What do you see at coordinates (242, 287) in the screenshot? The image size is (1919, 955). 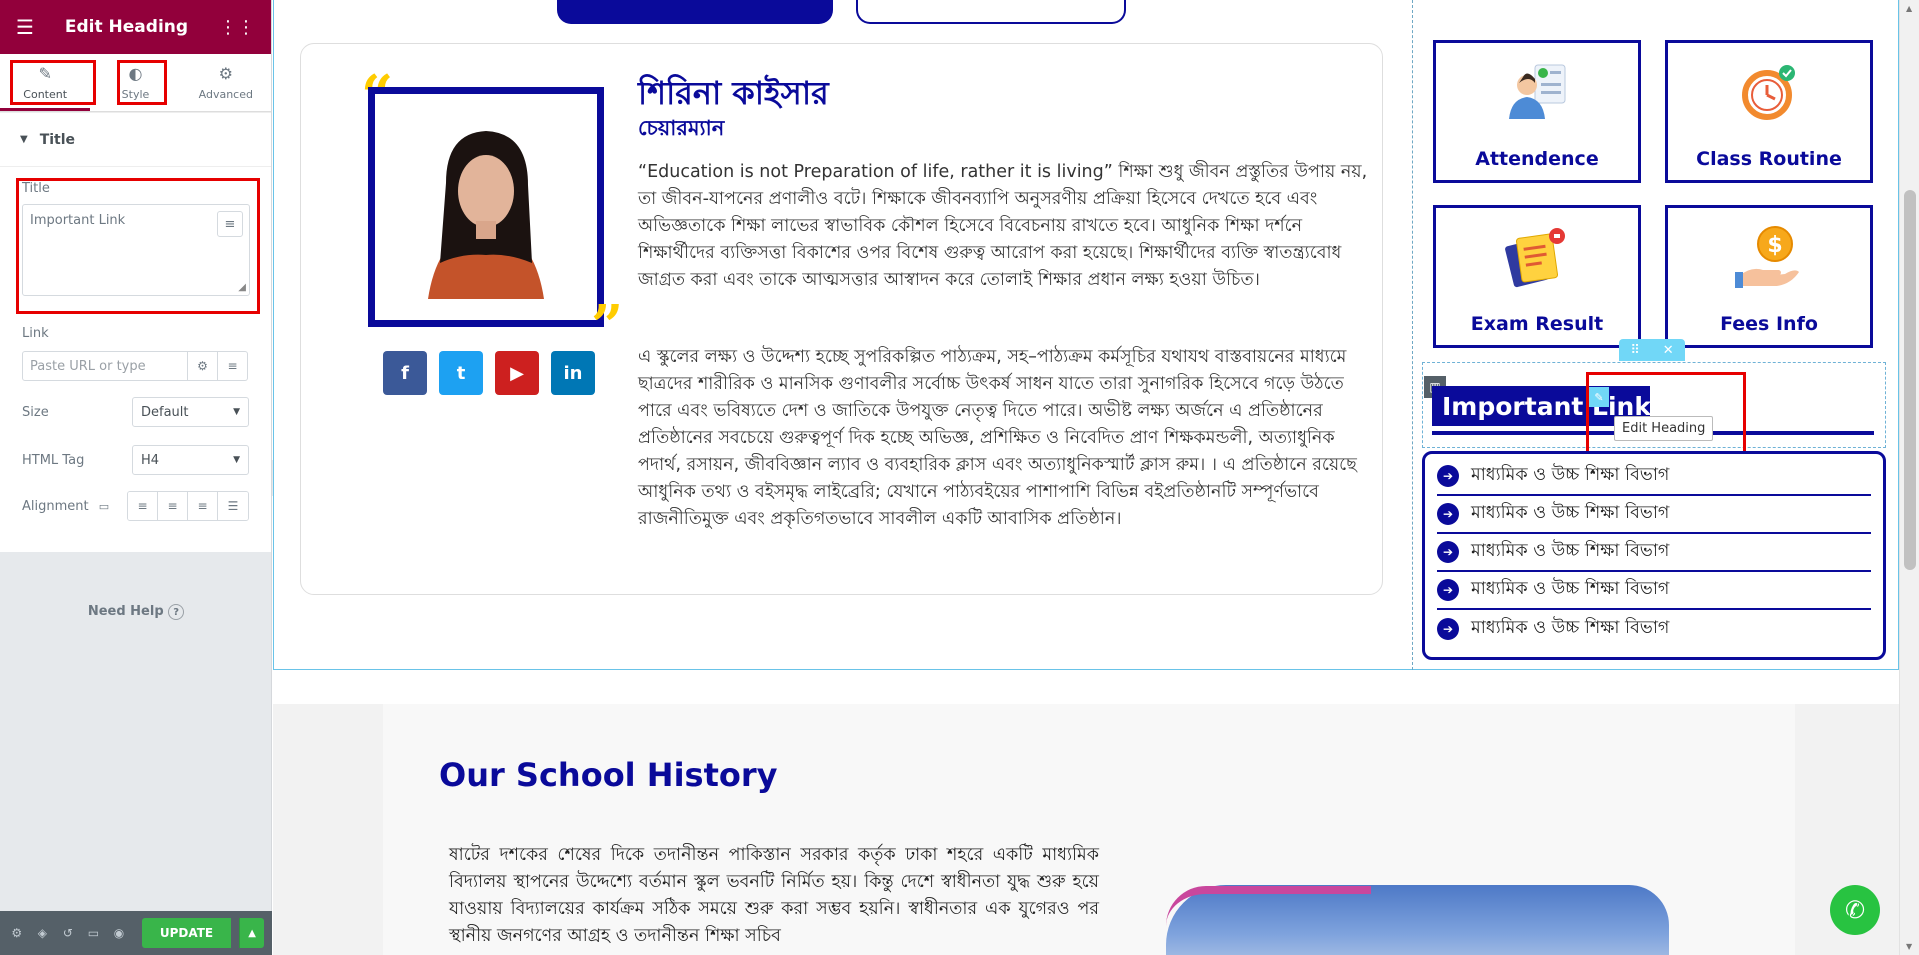 I see `resize-handle-icon: ◢` at bounding box center [242, 287].